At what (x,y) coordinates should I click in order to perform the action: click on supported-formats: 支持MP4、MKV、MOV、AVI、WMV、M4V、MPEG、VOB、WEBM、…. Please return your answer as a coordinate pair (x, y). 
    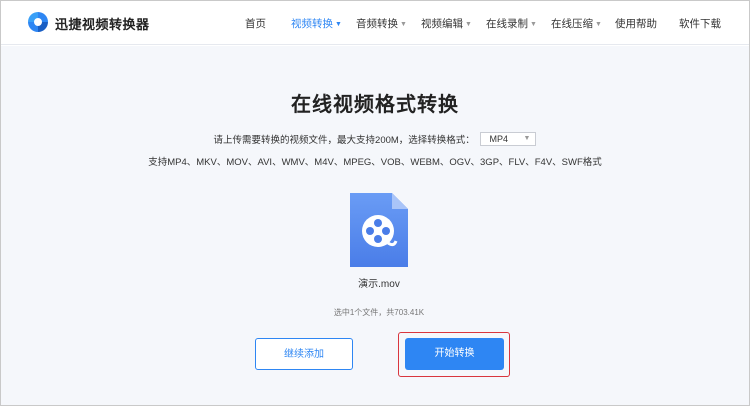
    Looking at the image, I should click on (375, 162).